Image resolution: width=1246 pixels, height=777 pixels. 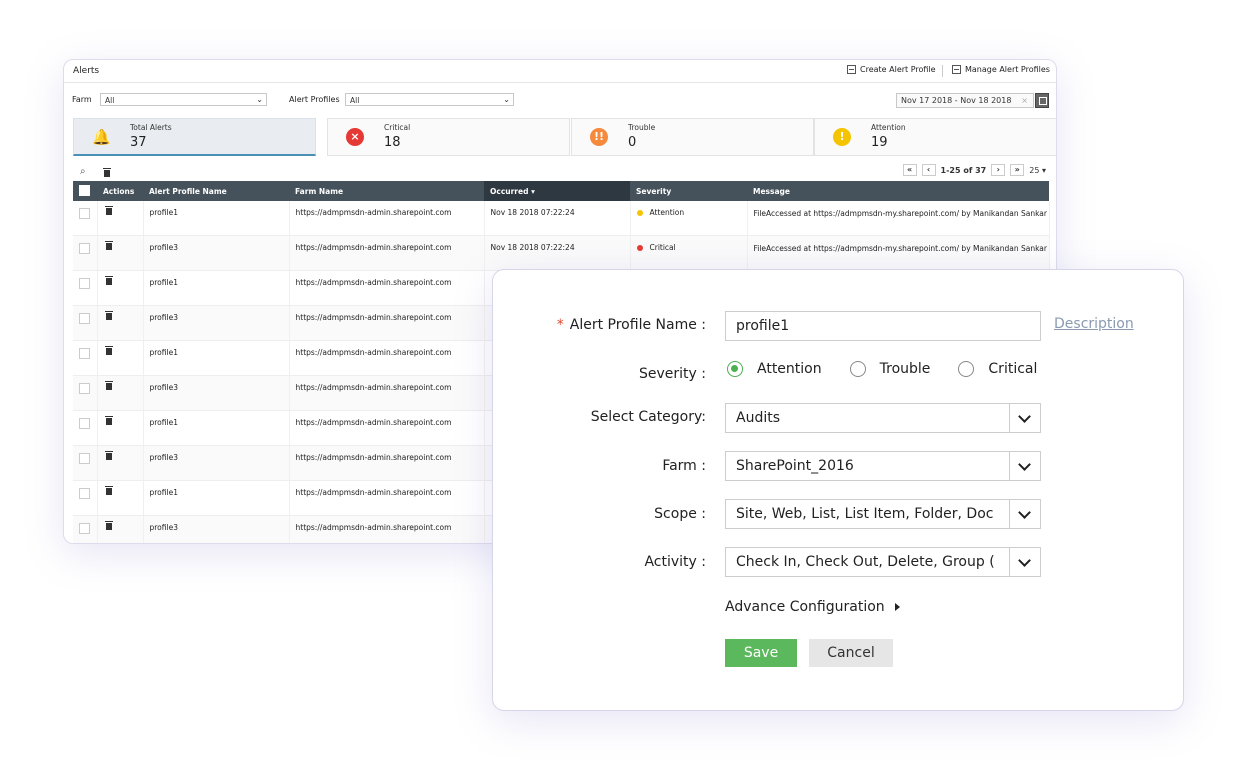 What do you see at coordinates (883, 514) in the screenshot?
I see `scope-select: Site, Web, List, List Item, Folder, Doc` at bounding box center [883, 514].